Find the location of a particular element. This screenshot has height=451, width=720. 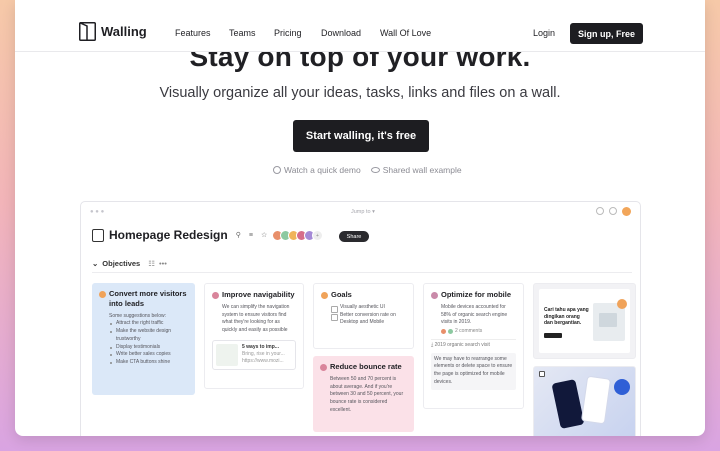

wall-title: Homepage Redesign is located at coordinates (168, 235).